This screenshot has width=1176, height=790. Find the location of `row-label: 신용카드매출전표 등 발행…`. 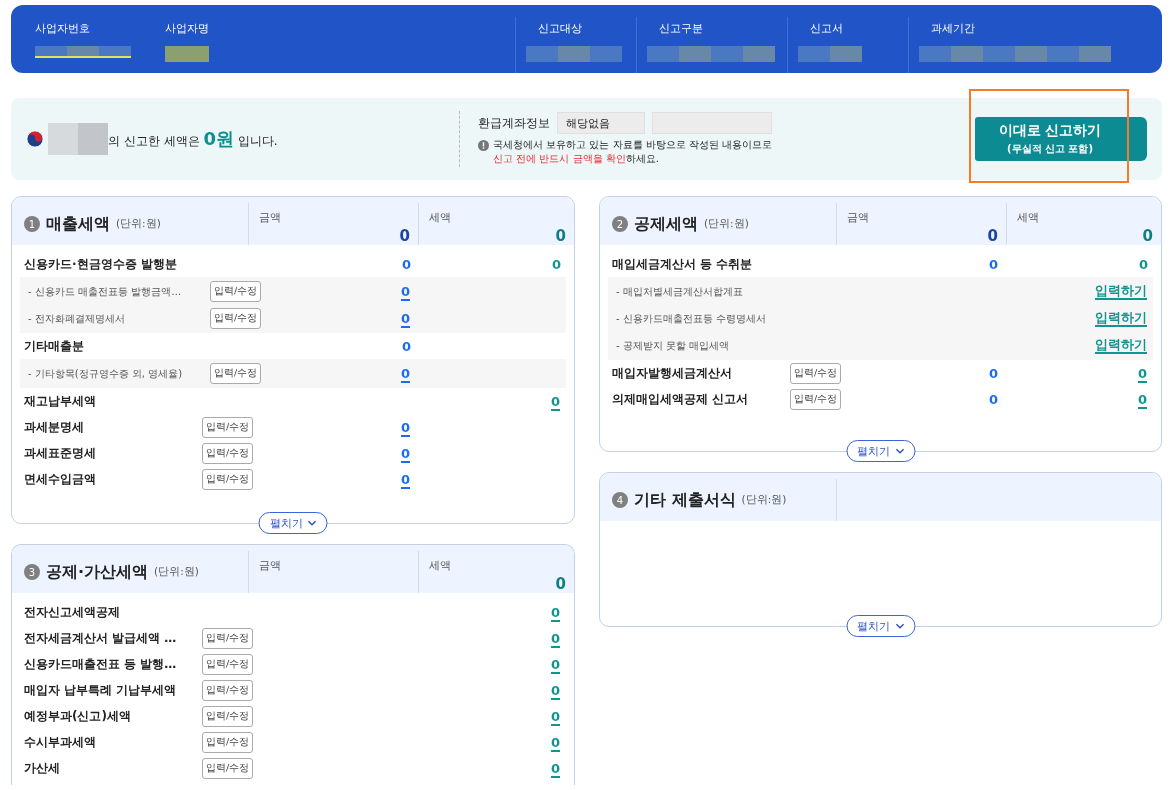

row-label: 신용카드매출전표 등 발행… is located at coordinates (101, 664).